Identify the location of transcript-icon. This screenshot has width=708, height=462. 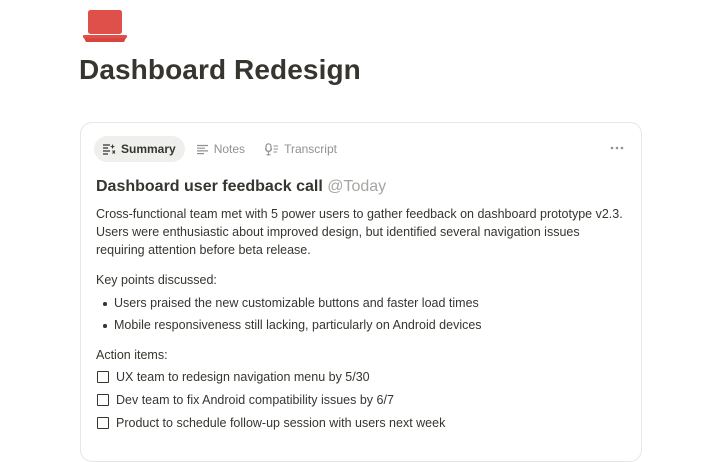
(272, 148).